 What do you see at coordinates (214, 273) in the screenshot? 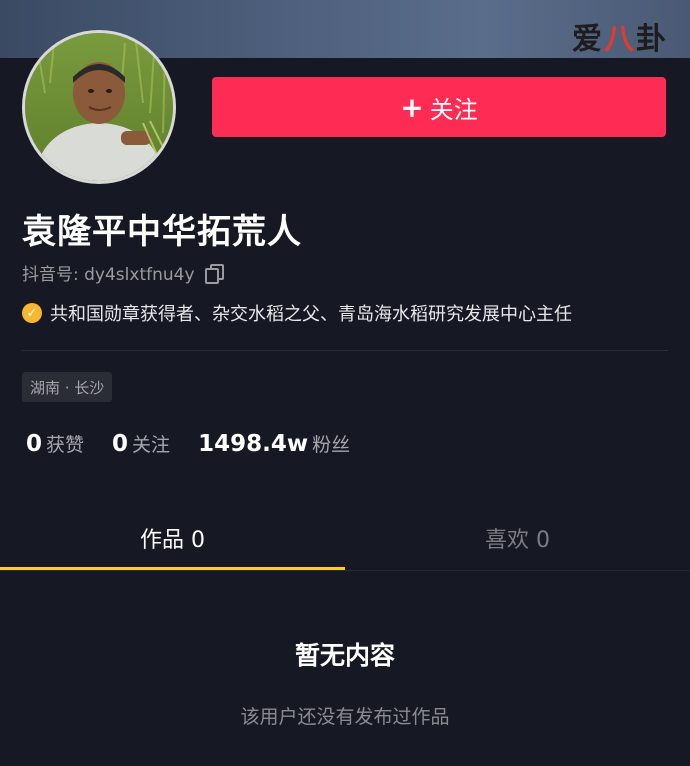
I see `copy-icon` at bounding box center [214, 273].